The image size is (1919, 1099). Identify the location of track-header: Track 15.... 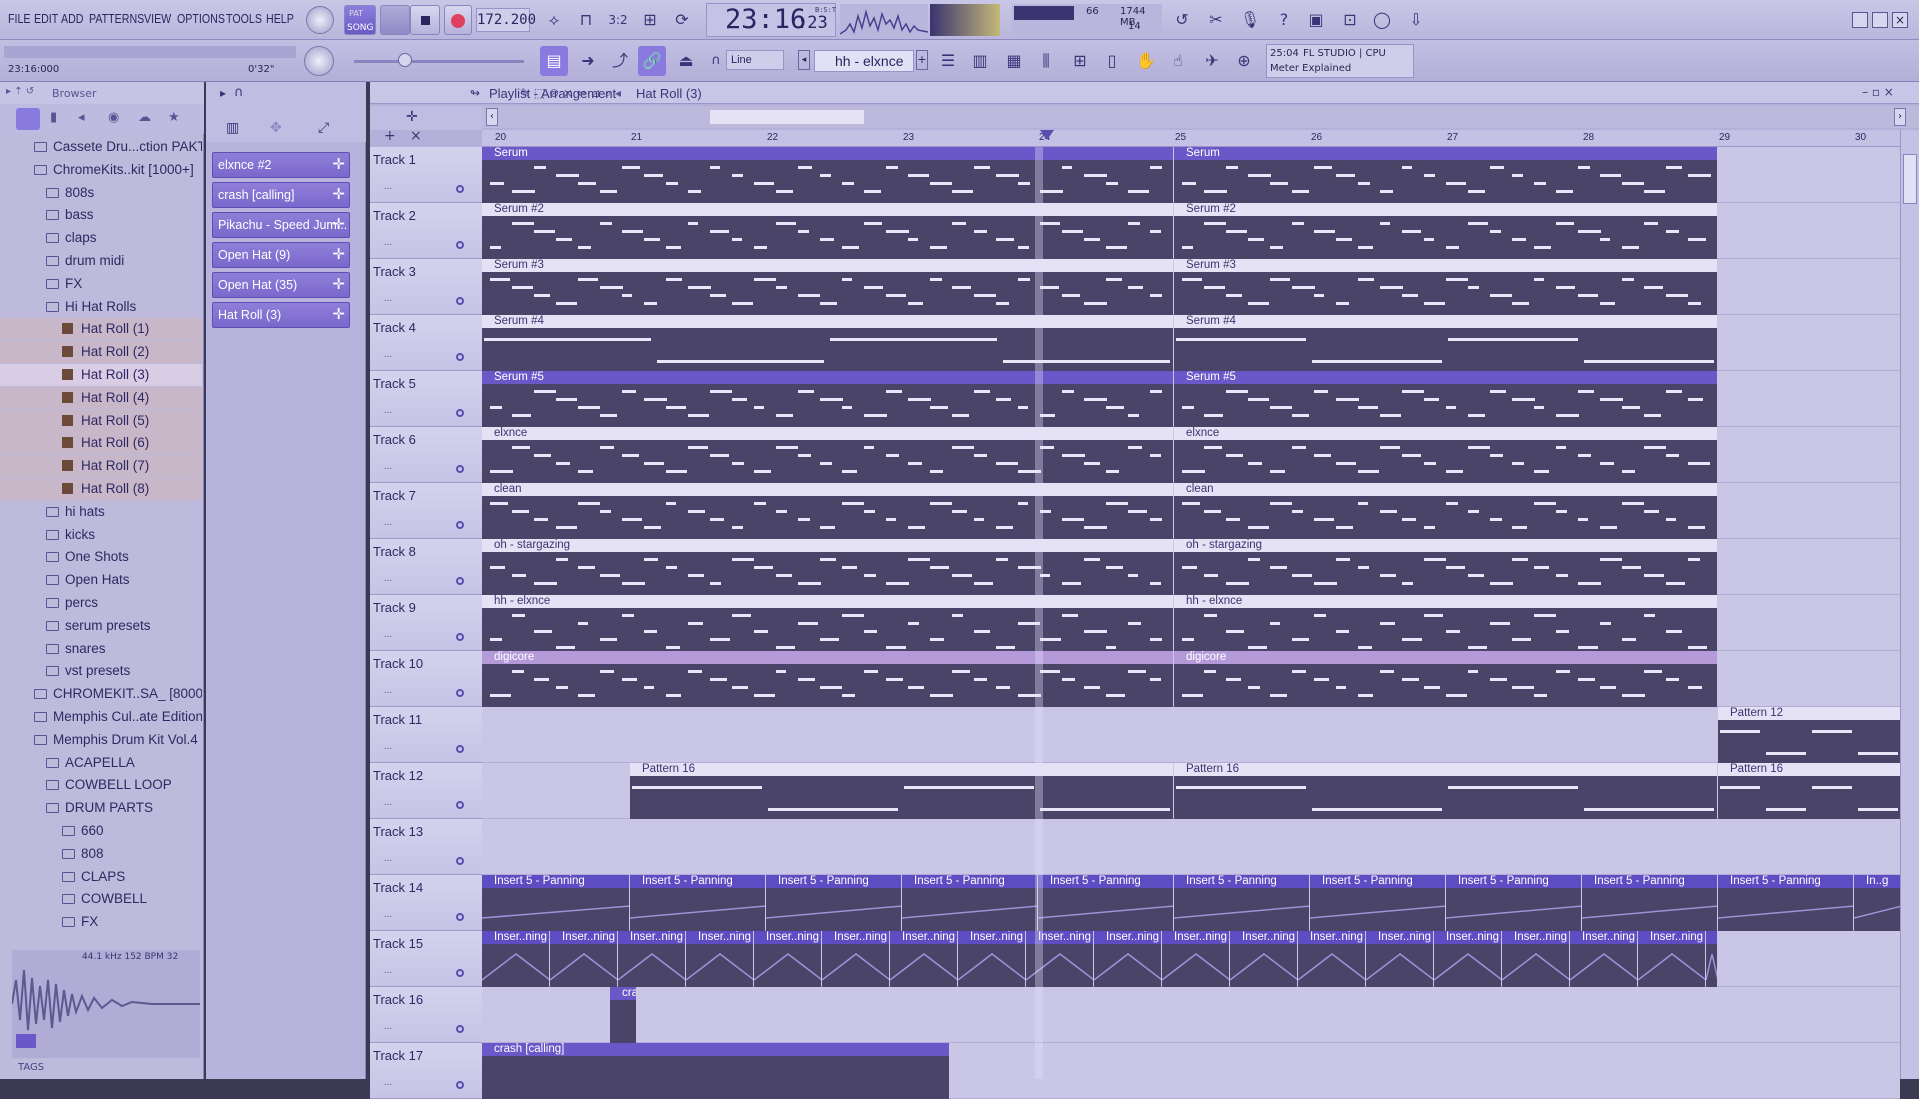
(426, 959).